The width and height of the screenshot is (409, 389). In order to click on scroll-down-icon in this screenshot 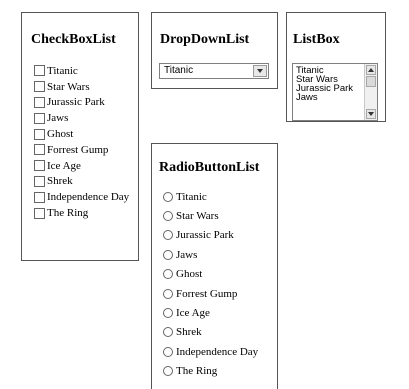, I will do `click(371, 114)`.